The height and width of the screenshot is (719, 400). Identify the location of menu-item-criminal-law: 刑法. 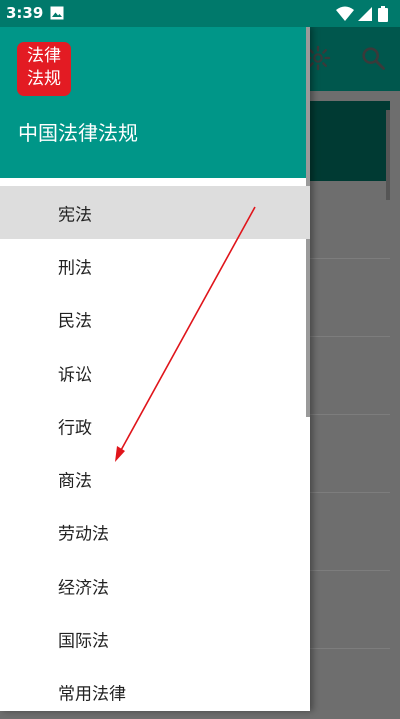
(155, 265).